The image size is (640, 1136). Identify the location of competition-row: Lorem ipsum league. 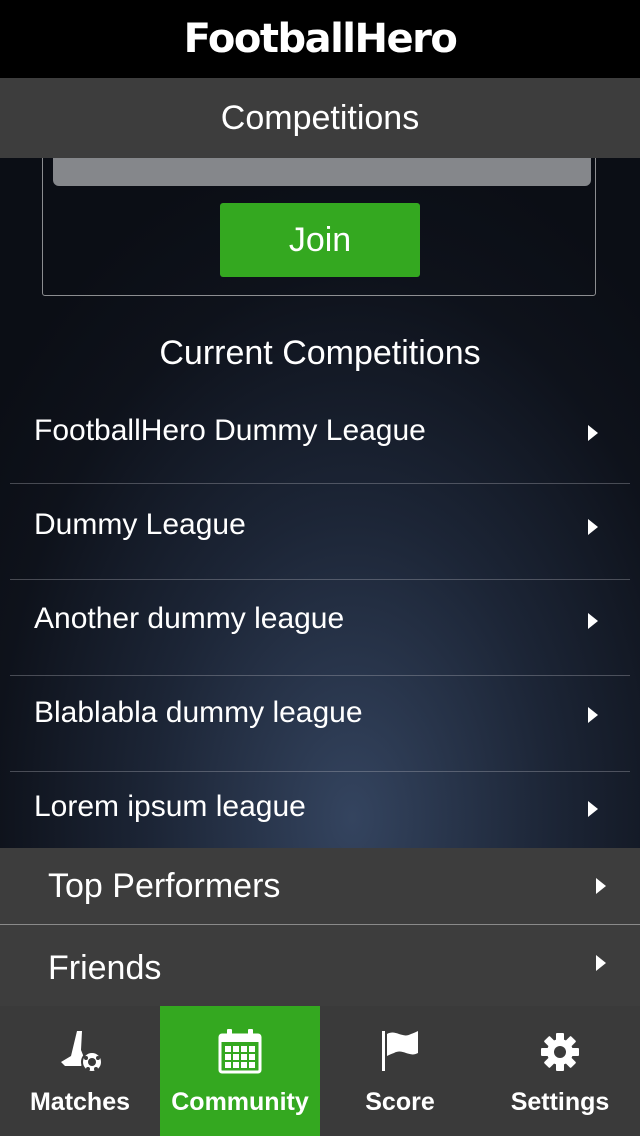
(320, 809).